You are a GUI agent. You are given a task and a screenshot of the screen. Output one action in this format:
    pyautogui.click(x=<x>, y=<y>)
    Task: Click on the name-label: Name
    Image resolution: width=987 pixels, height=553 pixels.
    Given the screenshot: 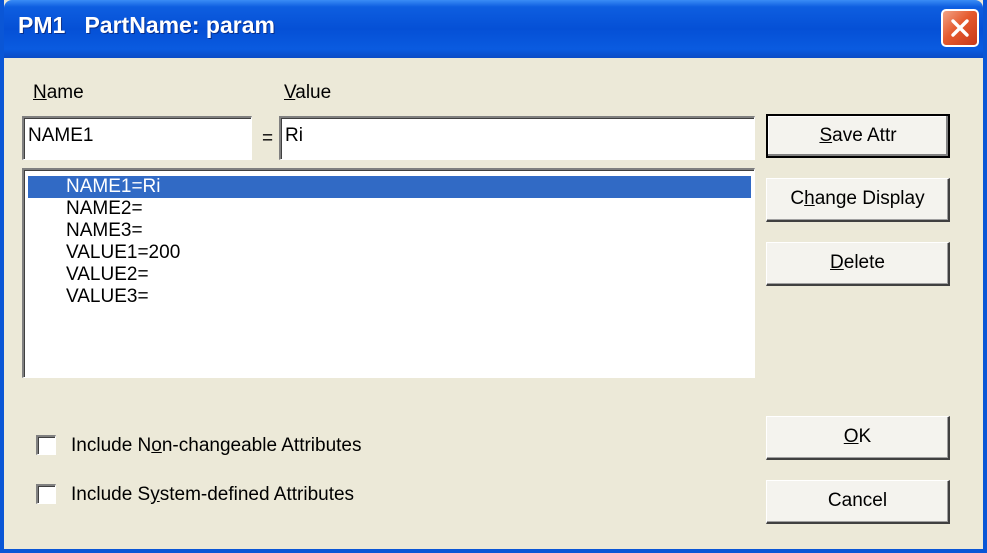 What is the action you would take?
    pyautogui.click(x=58, y=92)
    